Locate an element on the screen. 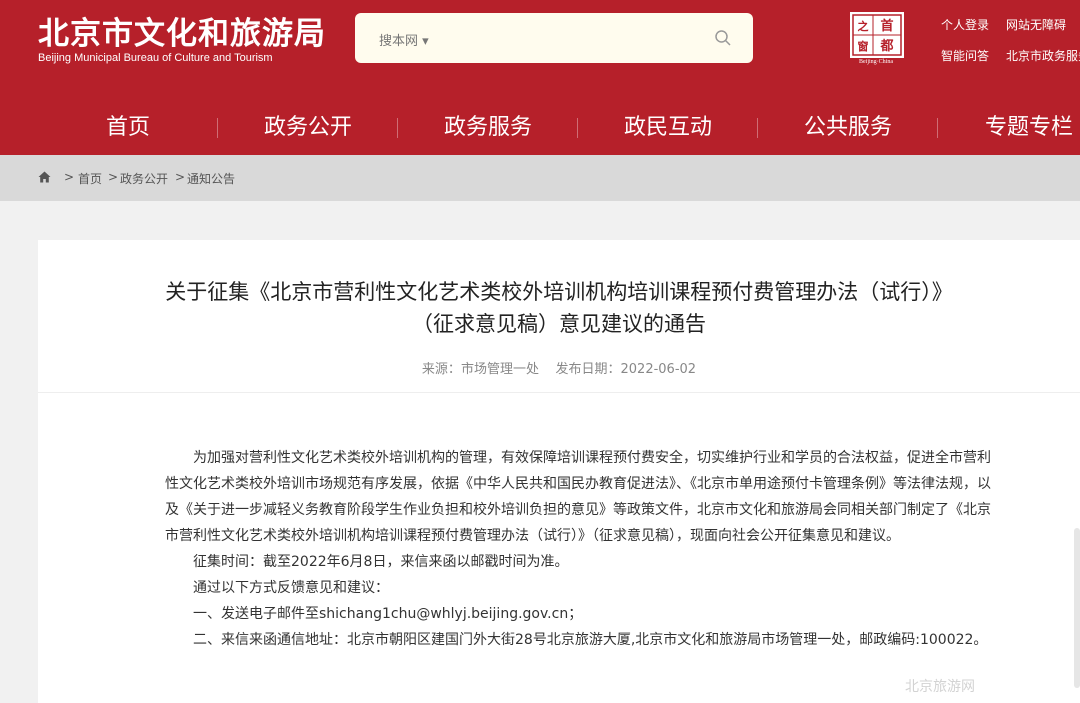  nav-item-home: 首页 is located at coordinates (128, 127).